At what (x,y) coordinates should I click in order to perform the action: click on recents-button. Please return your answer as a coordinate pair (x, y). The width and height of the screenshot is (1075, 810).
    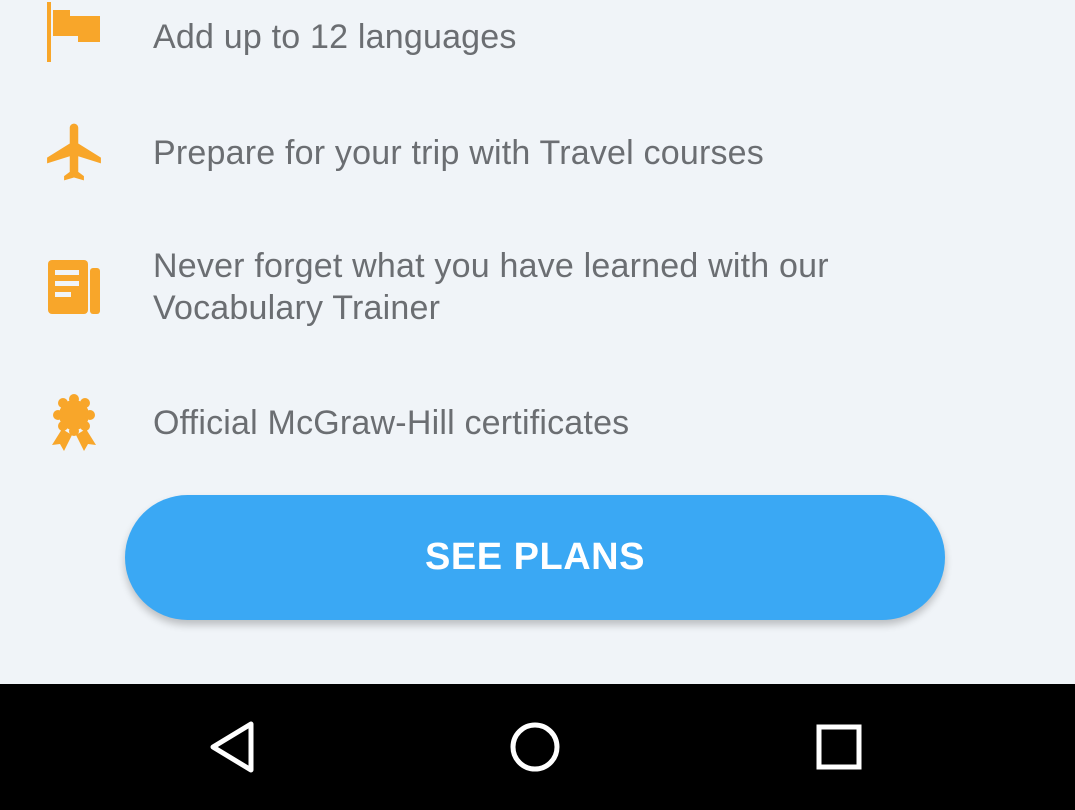
    Looking at the image, I should click on (839, 747).